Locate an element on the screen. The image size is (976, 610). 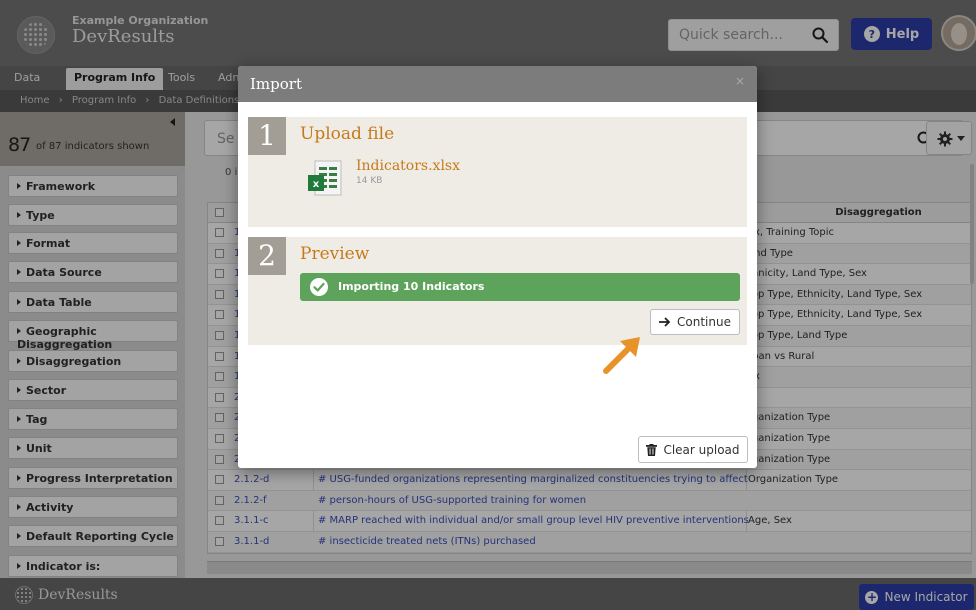
trash-icon is located at coordinates (652, 449).